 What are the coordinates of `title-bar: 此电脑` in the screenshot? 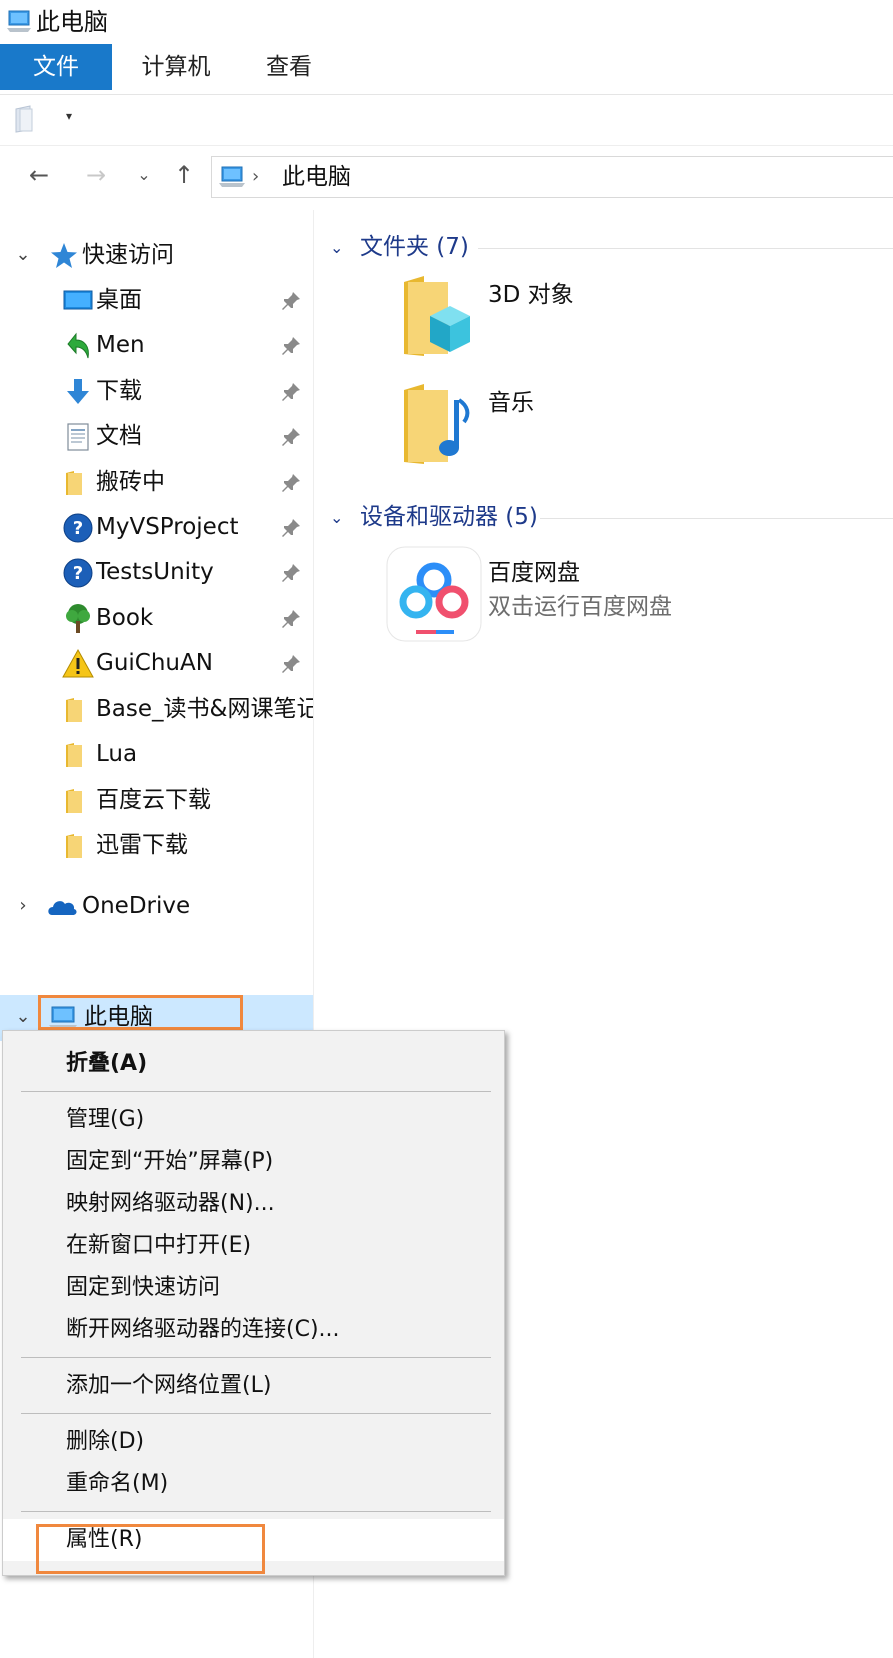 It's located at (446, 22).